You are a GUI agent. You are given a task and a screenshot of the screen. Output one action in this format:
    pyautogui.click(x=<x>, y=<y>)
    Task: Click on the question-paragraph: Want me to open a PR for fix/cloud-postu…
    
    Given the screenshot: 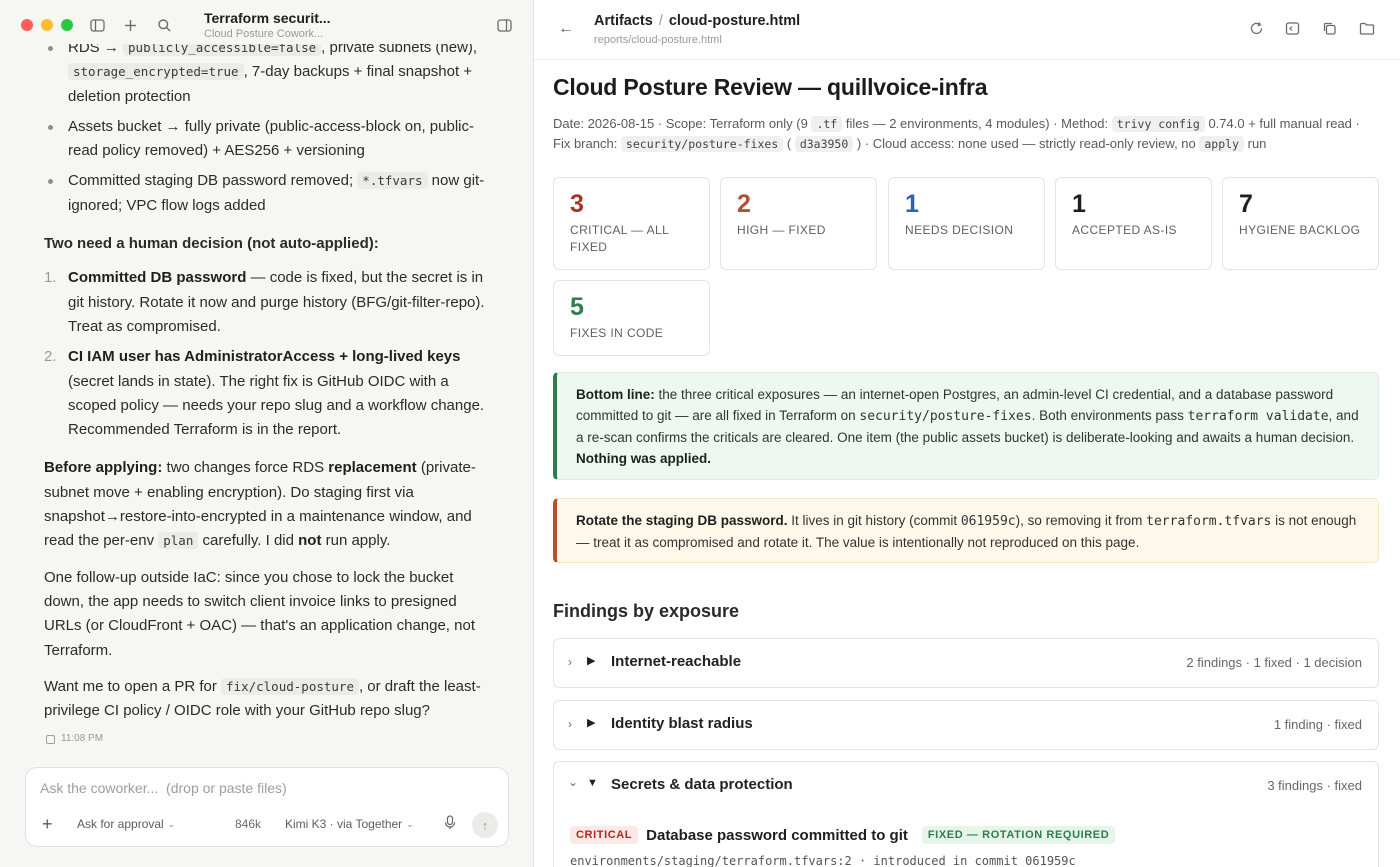 What is the action you would take?
    pyautogui.click(x=262, y=698)
    